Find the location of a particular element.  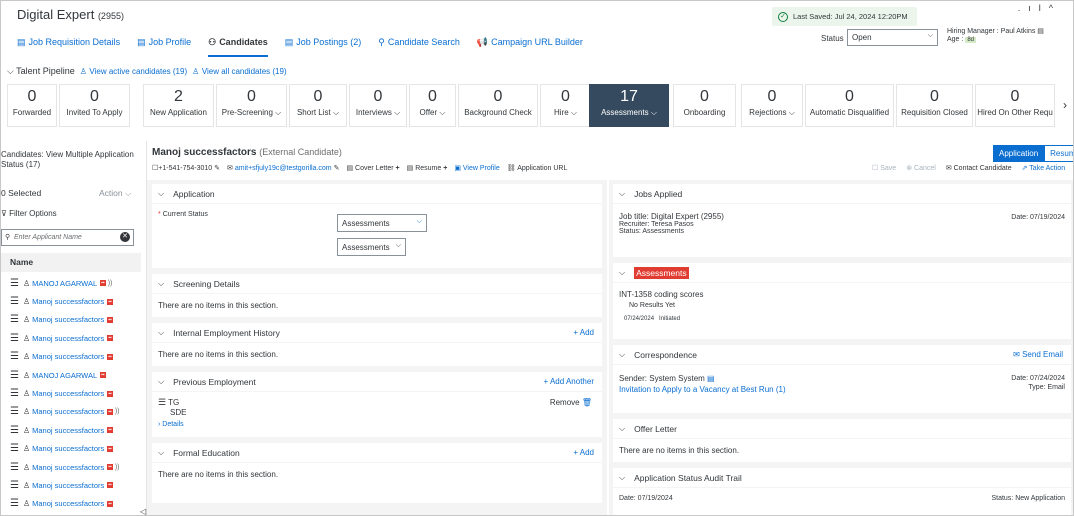

contact-candidate-button: ✉ Contact Candidate is located at coordinates (979, 168).